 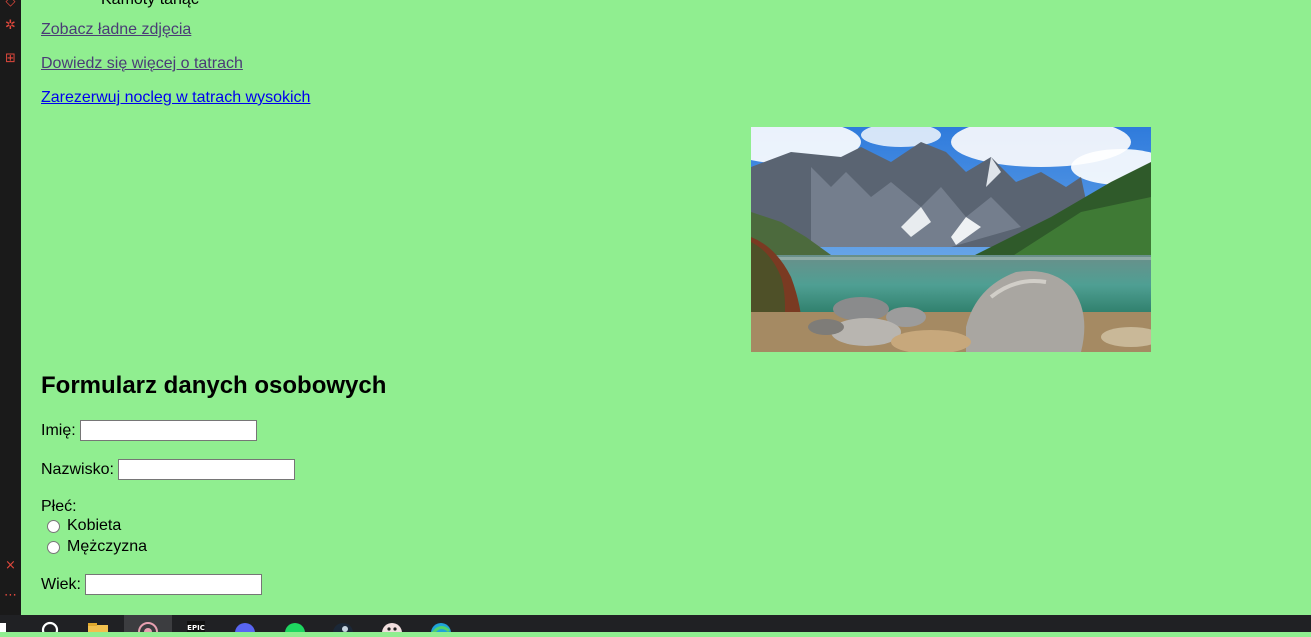 I want to click on age-input, so click(x=173, y=584).